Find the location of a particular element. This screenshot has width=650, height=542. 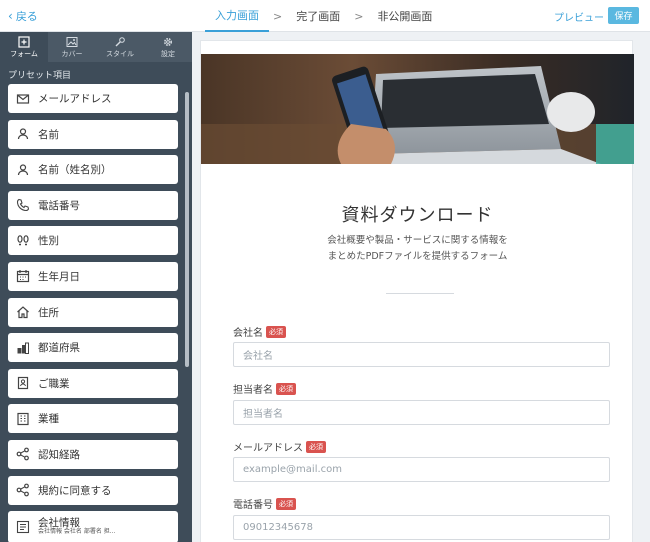

sidebar-scrollbar is located at coordinates (187, 229).